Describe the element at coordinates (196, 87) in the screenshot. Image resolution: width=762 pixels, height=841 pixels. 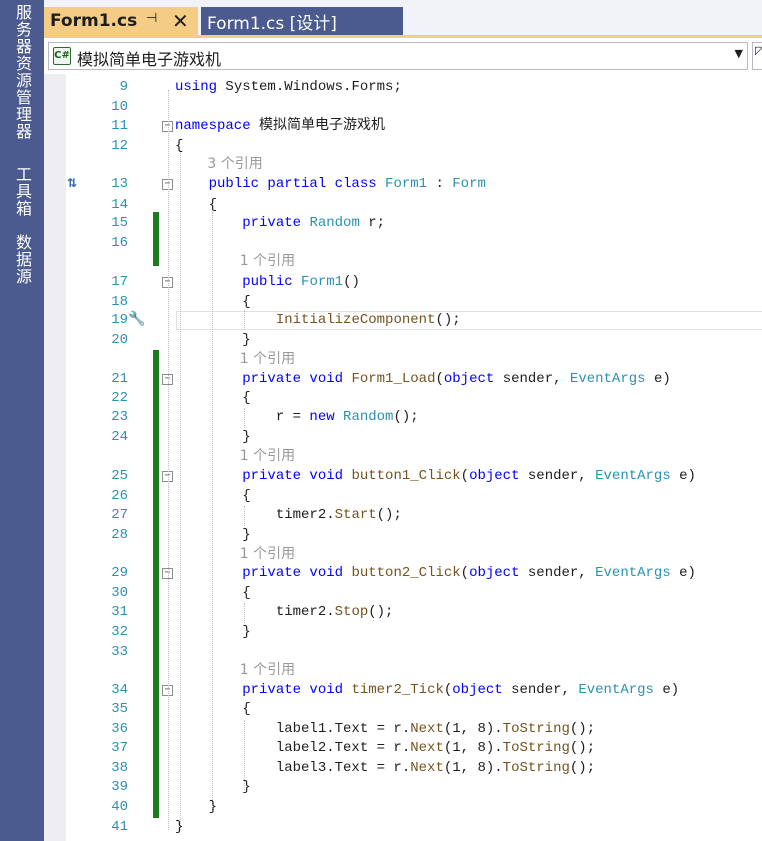
I see `code-token: using` at that location.